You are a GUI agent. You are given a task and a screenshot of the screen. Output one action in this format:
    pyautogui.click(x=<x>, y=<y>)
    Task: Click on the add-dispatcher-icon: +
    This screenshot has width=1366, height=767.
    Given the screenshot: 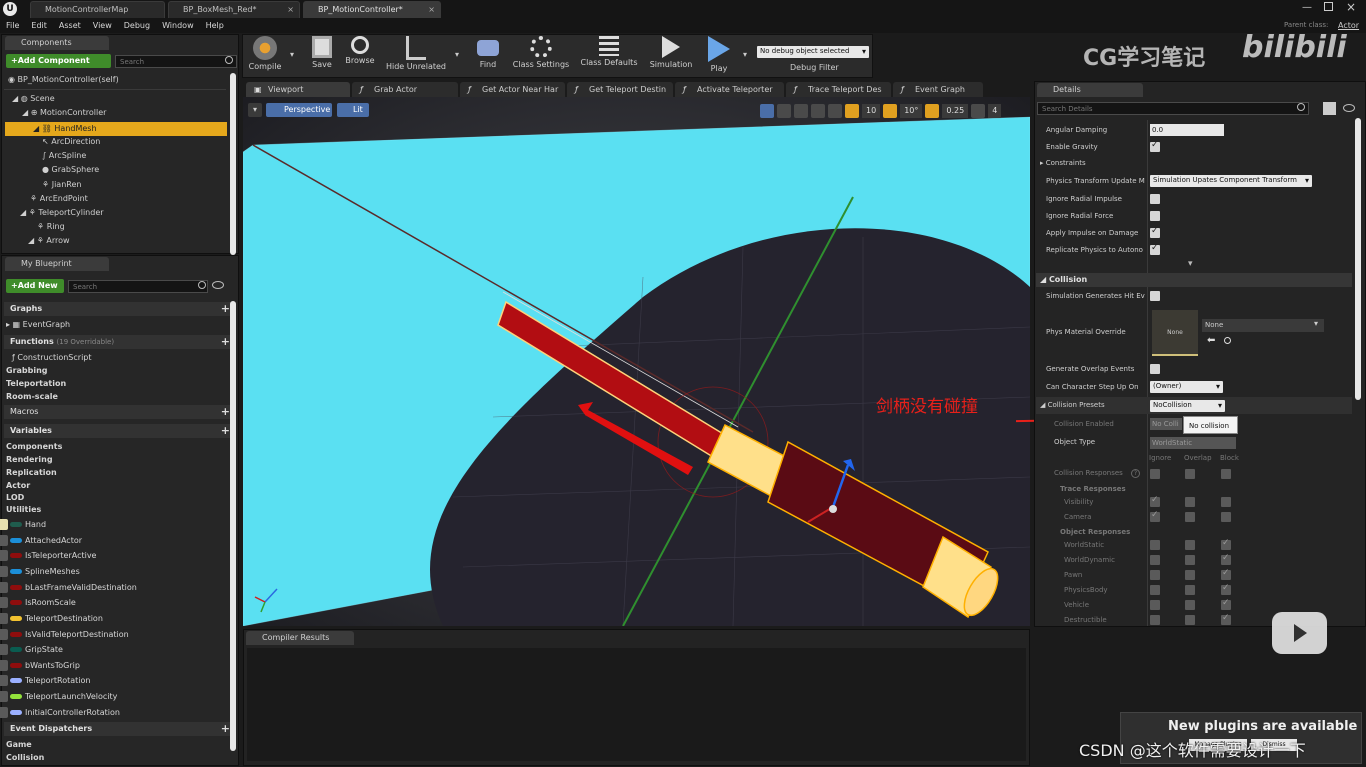 What is the action you would take?
    pyautogui.click(x=225, y=728)
    